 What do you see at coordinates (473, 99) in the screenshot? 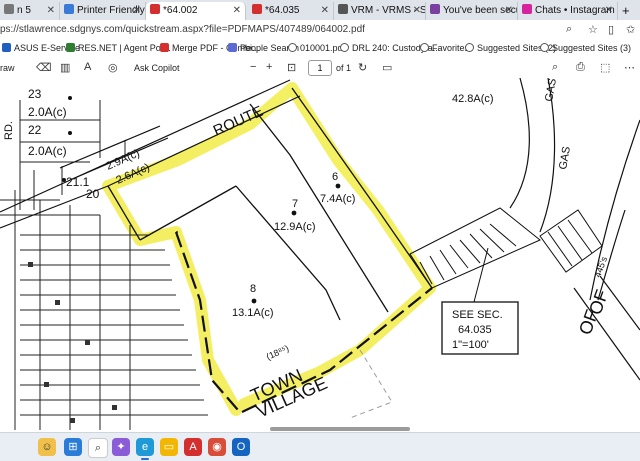
I see `top-right-area: 42.8A(c)` at bounding box center [473, 99].